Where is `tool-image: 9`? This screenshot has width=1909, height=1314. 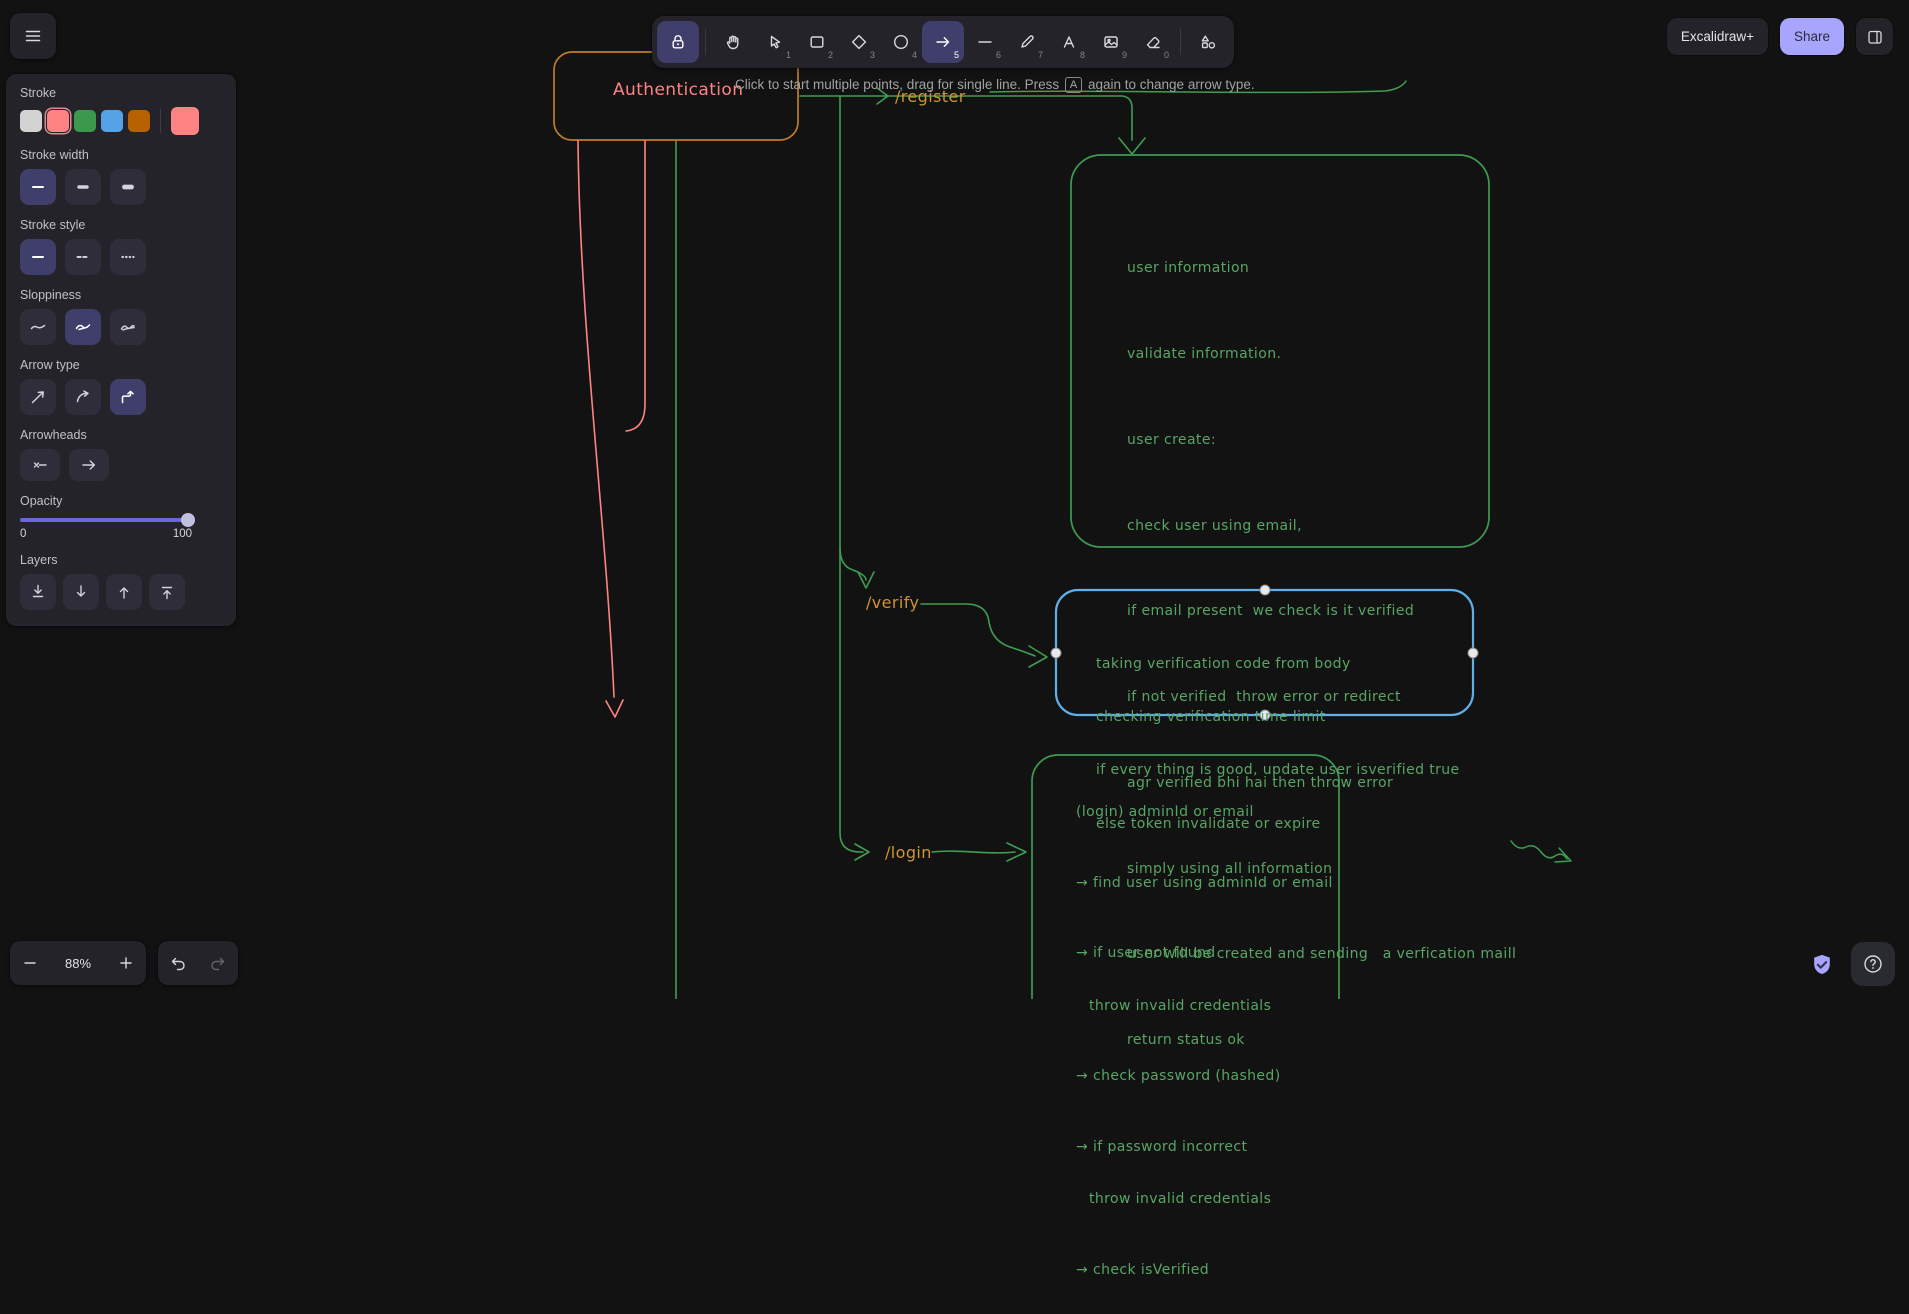
tool-image: 9 is located at coordinates (1111, 42).